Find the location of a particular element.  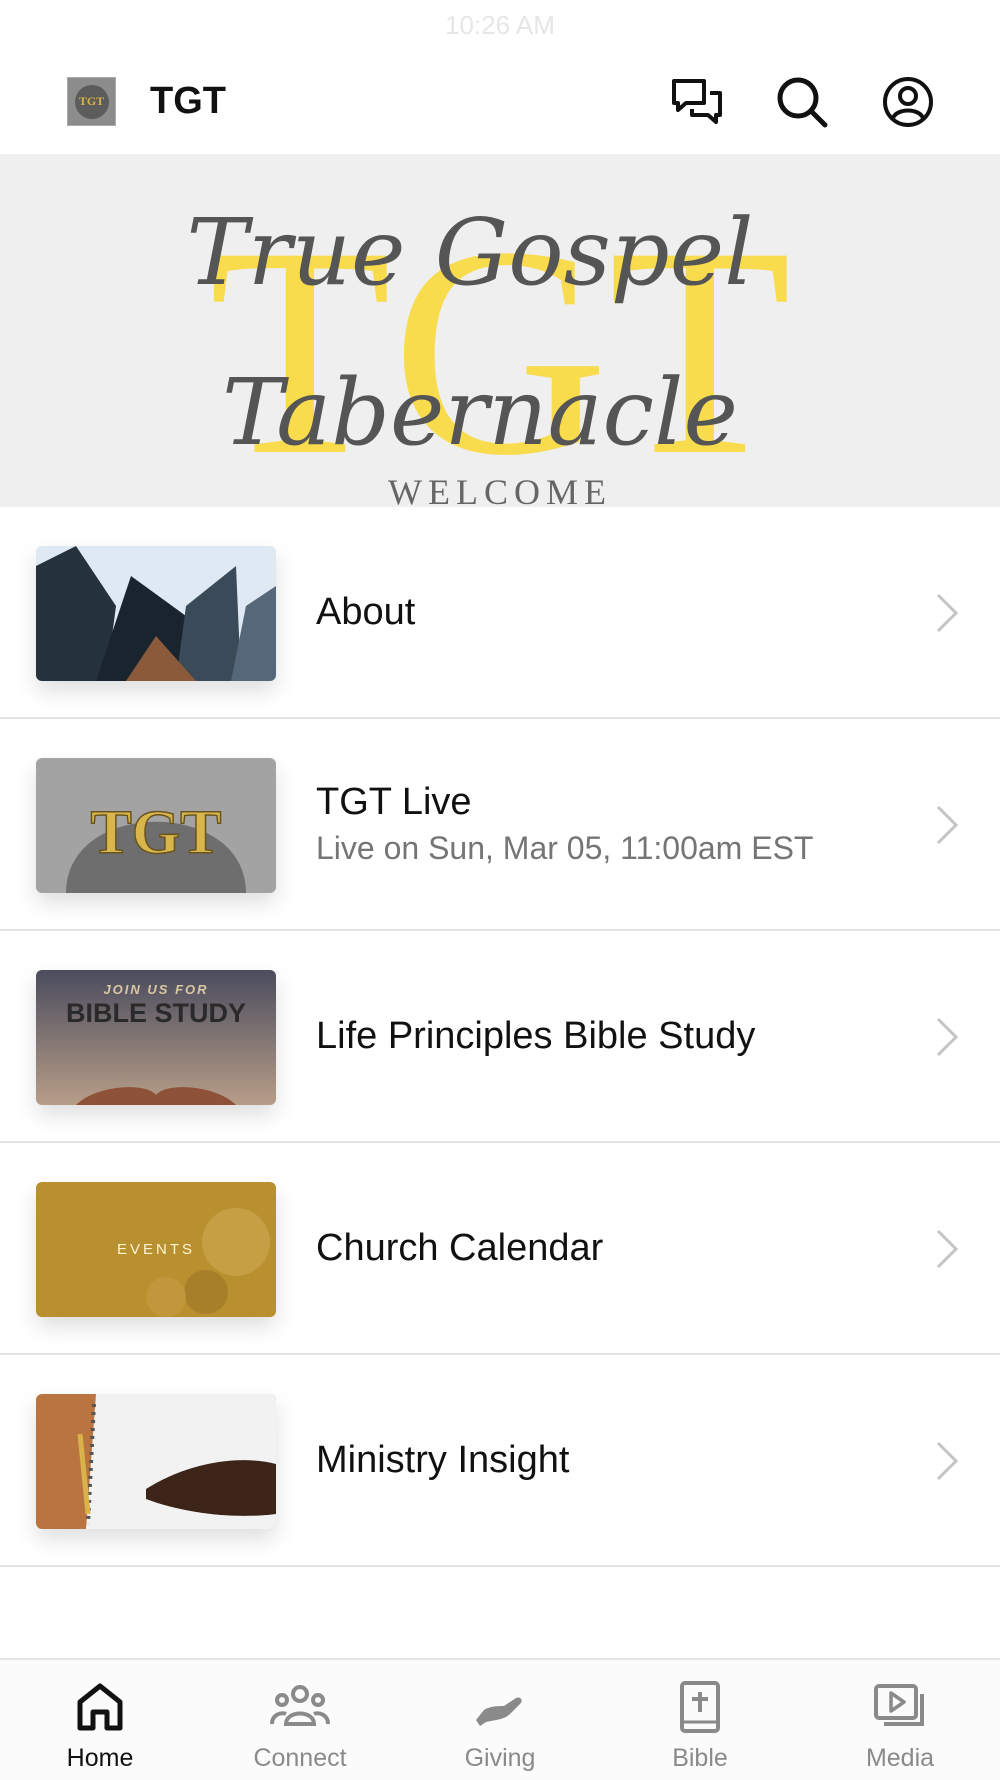

list-item-about: About is located at coordinates (500, 613).